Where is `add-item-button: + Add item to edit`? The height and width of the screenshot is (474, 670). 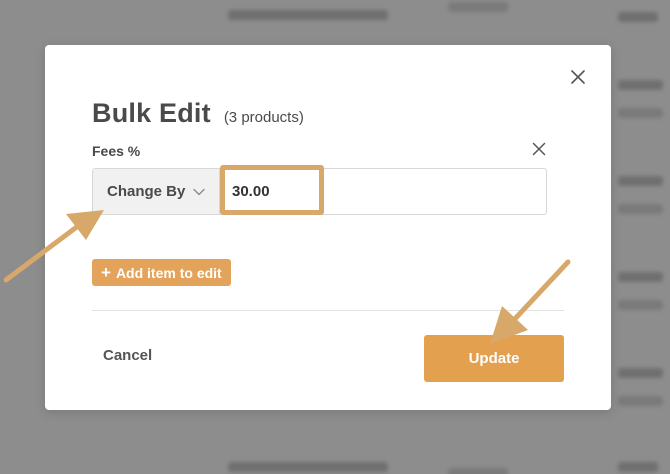 add-item-button: + Add item to edit is located at coordinates (161, 272).